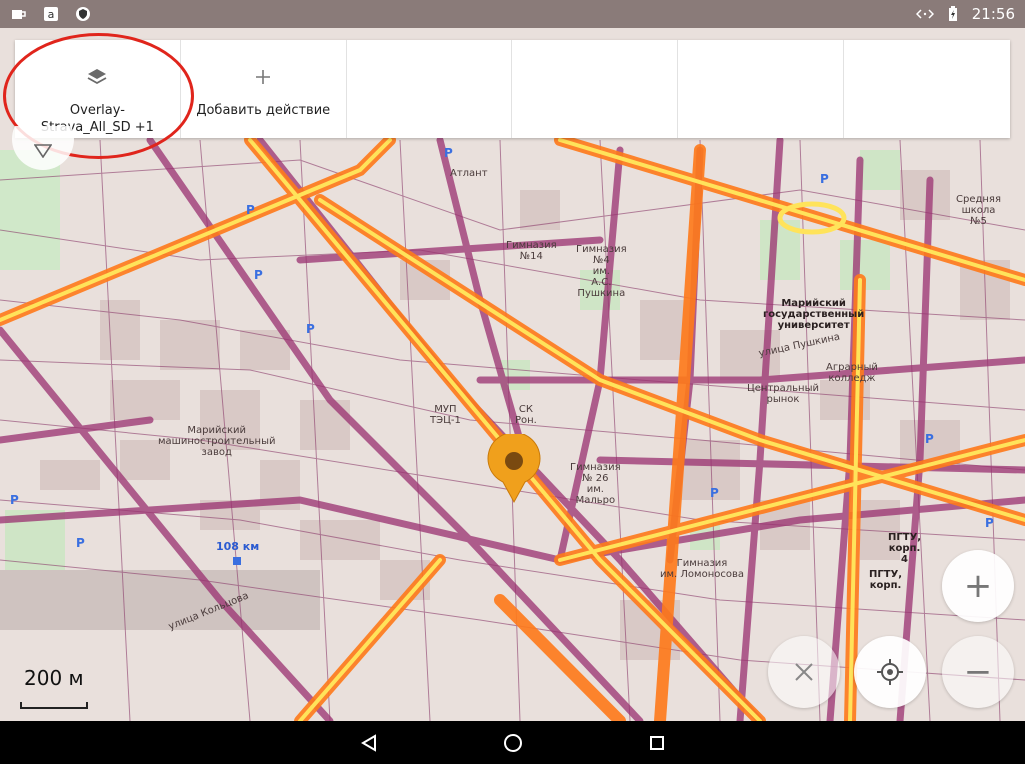 The height and width of the screenshot is (764, 1025). I want to click on map-label: Атлант, so click(469, 173).